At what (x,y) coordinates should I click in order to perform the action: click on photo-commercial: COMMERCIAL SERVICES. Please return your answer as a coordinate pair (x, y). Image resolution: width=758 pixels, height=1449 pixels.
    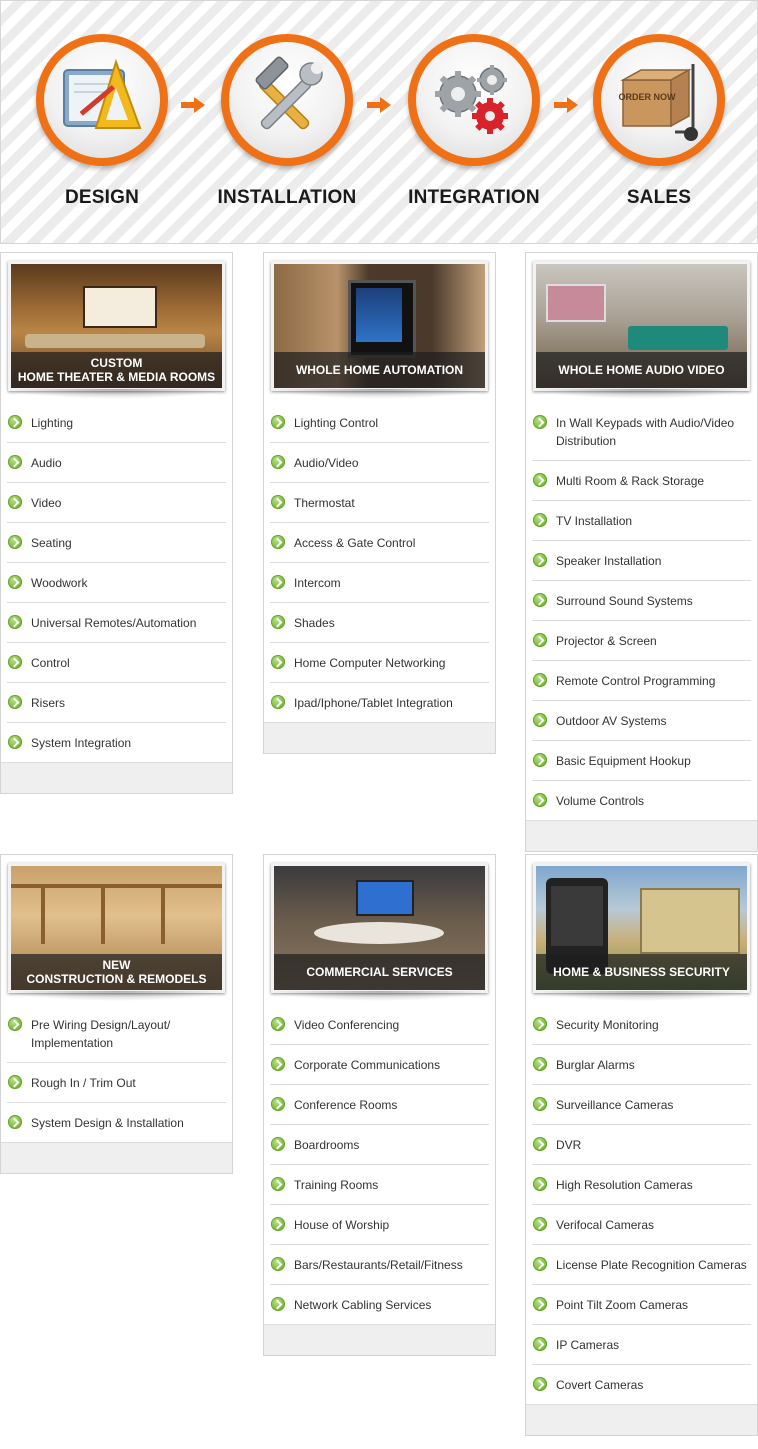
    Looking at the image, I should click on (379, 928).